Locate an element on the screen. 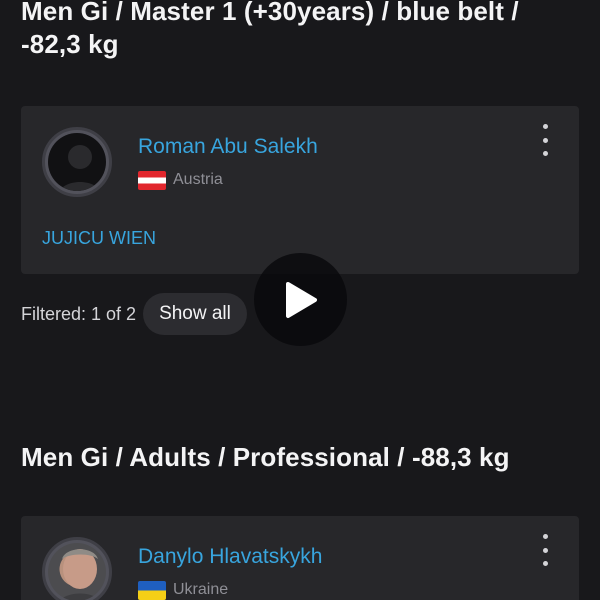 This screenshot has width=600, height=600. profile-photo is located at coordinates (77, 571).